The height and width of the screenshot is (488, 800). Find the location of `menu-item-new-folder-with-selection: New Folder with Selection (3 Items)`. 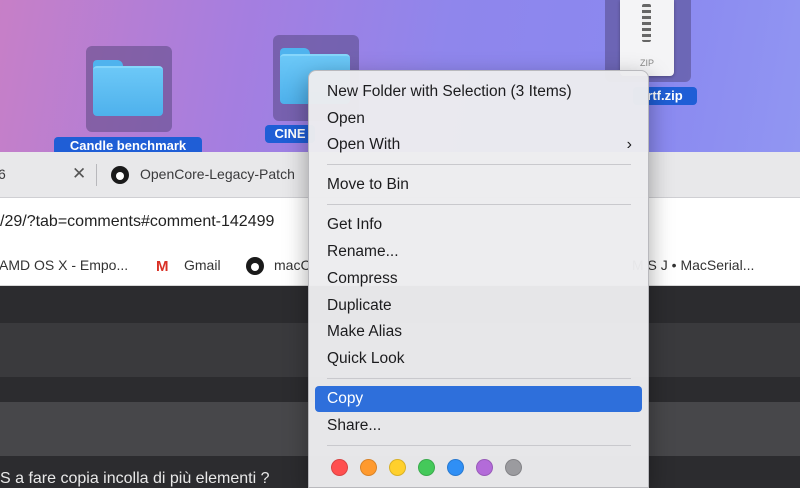

menu-item-new-folder-with-selection: New Folder with Selection (3 Items) is located at coordinates (478, 92).